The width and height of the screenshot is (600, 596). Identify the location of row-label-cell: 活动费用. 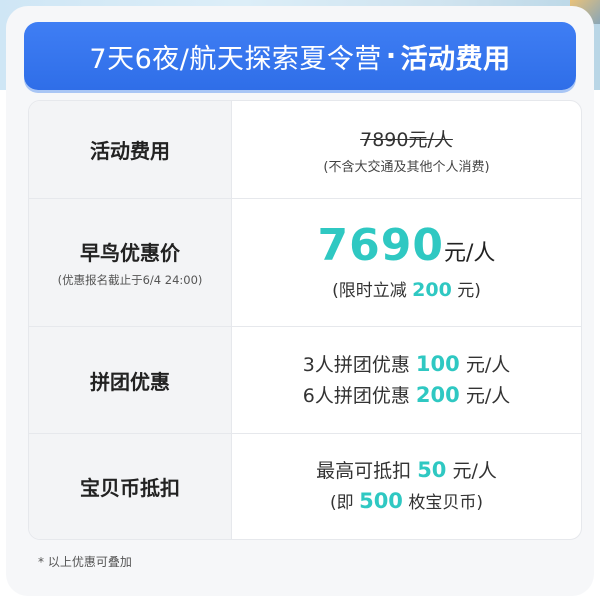
(130, 149).